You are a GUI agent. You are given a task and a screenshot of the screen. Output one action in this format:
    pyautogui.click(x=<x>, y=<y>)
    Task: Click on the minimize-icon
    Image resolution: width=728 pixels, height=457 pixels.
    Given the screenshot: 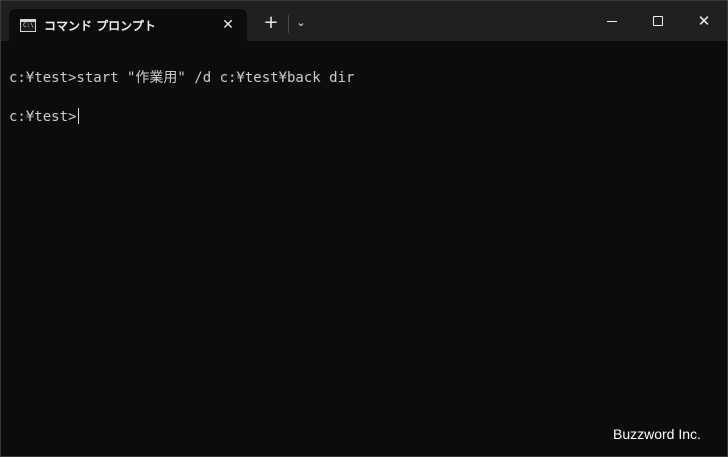 What is the action you would take?
    pyautogui.click(x=612, y=21)
    